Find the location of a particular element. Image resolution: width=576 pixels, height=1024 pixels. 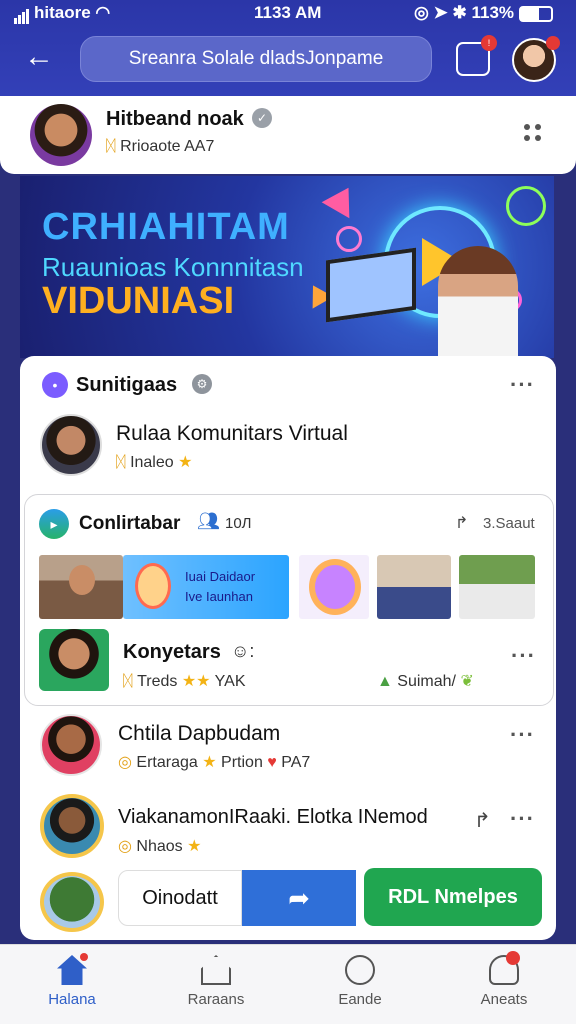

notification-badge is located at coordinates (553, 43).